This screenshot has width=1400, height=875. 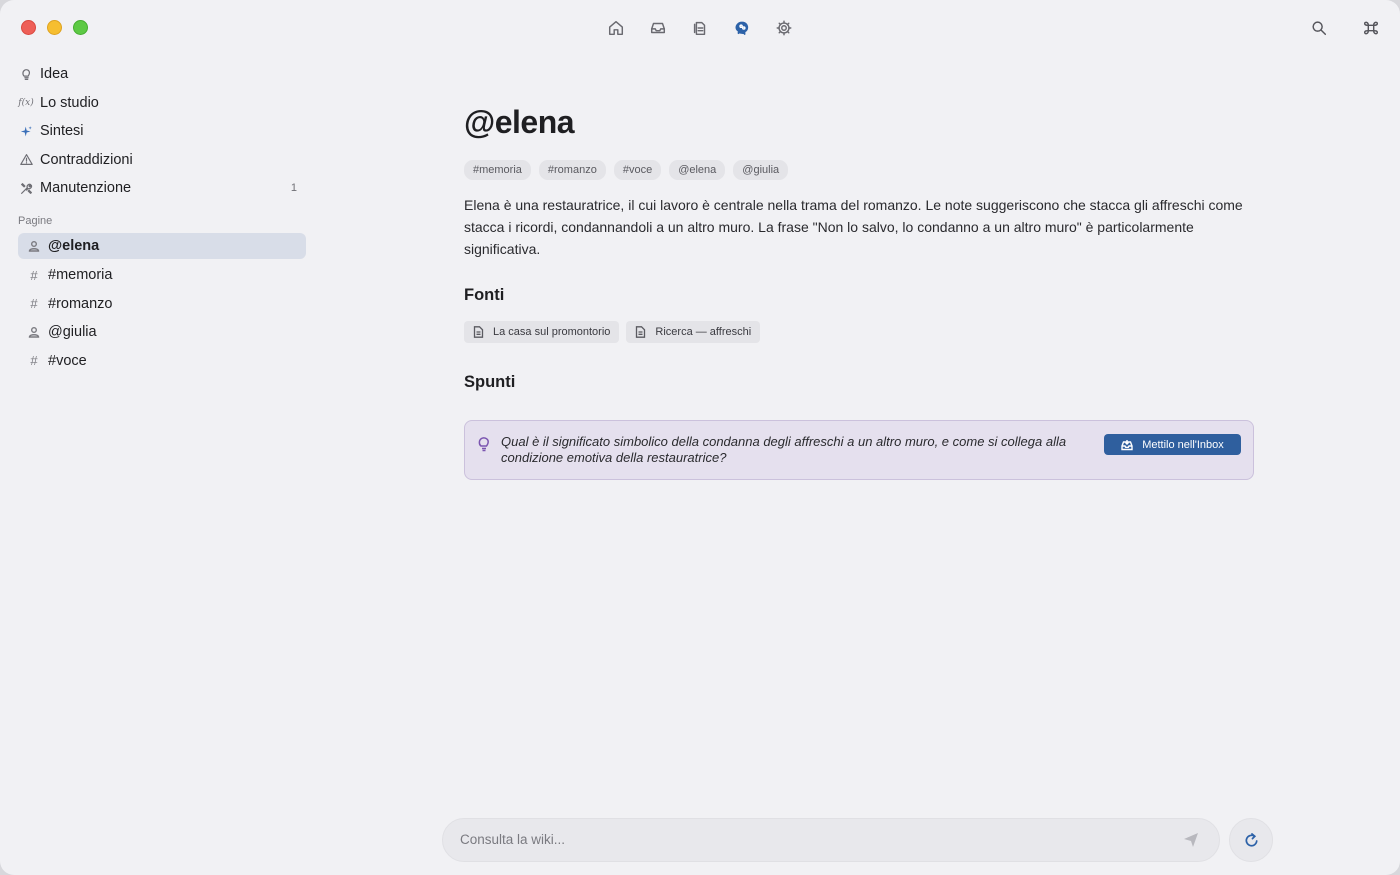 What do you see at coordinates (1345, 28) in the screenshot?
I see `secondary-toolbar` at bounding box center [1345, 28].